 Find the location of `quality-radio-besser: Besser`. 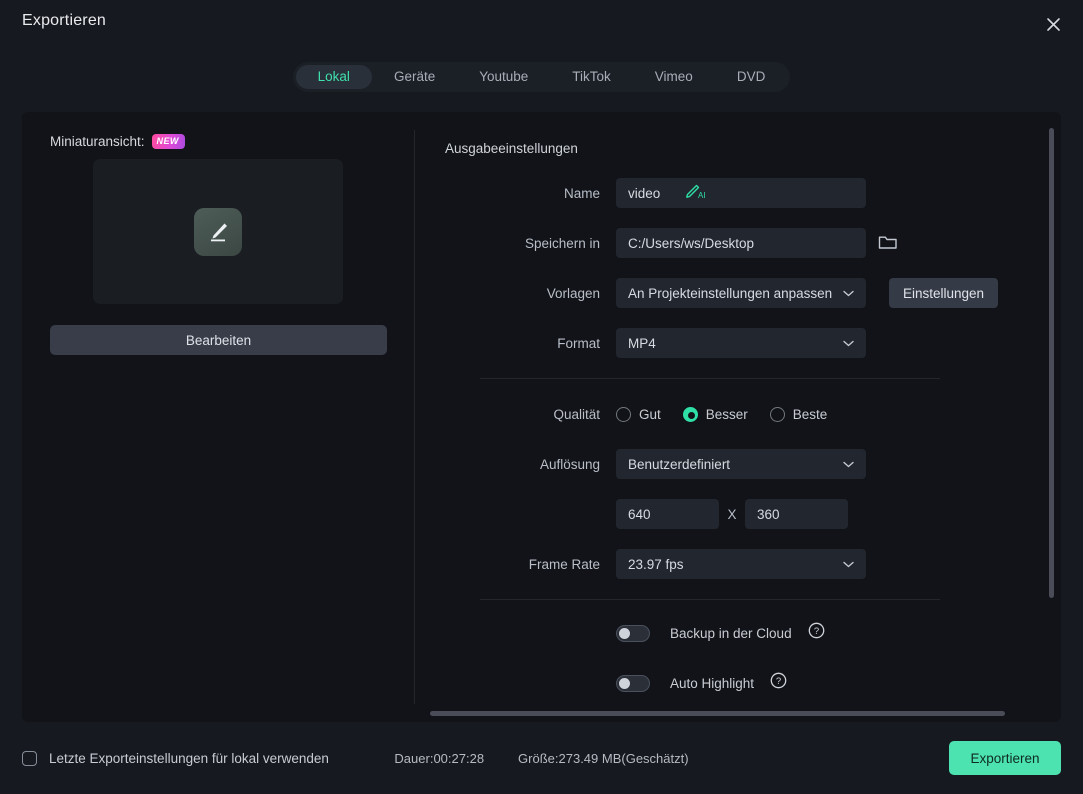

quality-radio-besser: Besser is located at coordinates (715, 414).